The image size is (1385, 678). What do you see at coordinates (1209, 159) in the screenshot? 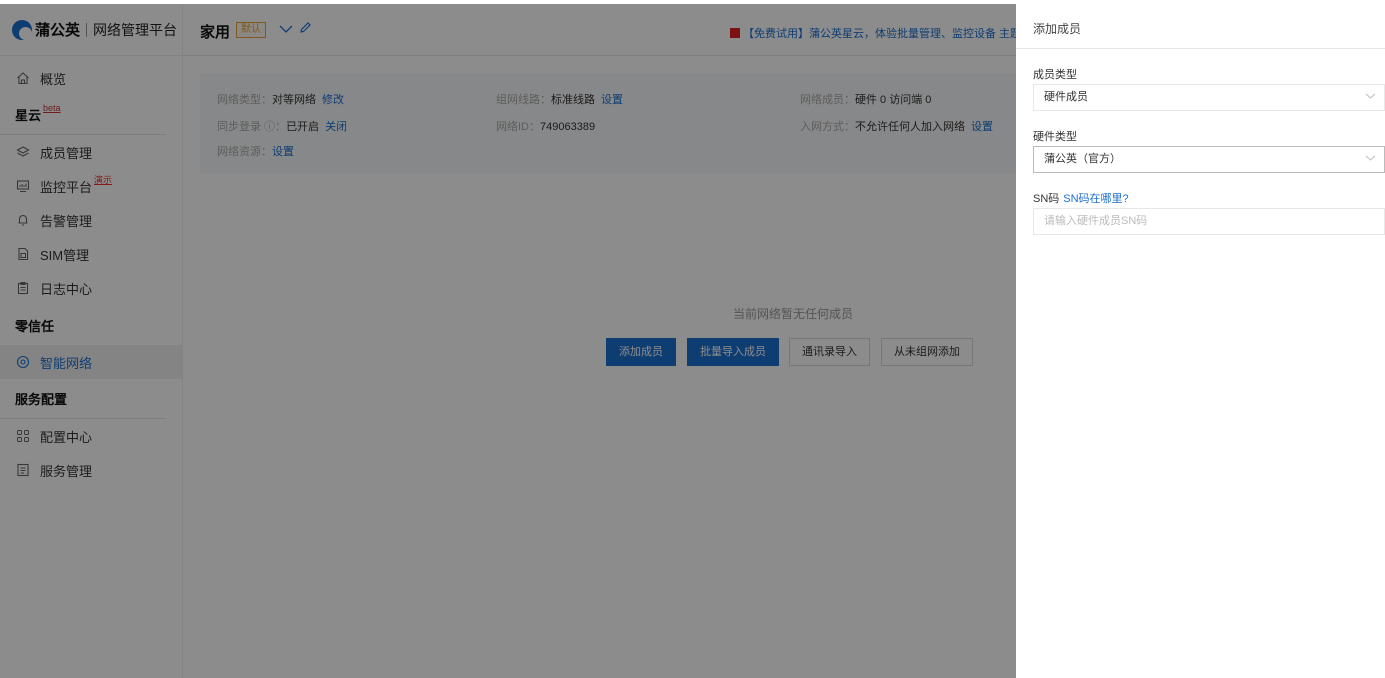
I see `hardware-type-select: 蒲公英（官方）` at bounding box center [1209, 159].